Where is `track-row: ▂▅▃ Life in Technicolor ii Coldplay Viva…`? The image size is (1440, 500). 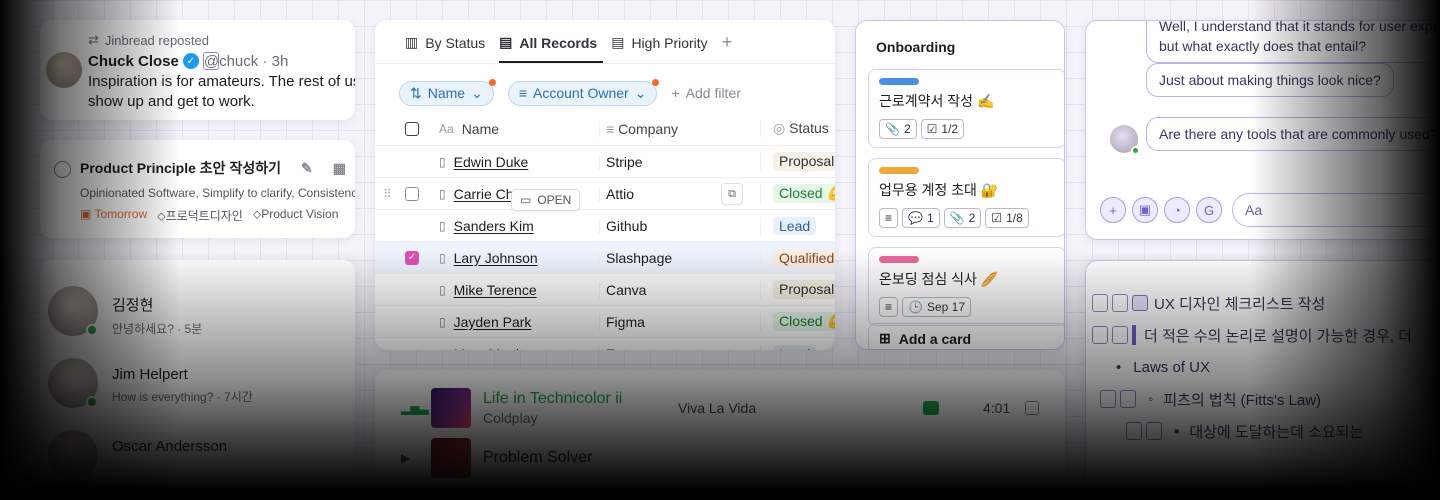
track-row: ▂▅▃ Life in Technicolor ii Coldplay Viva… is located at coordinates (720, 408).